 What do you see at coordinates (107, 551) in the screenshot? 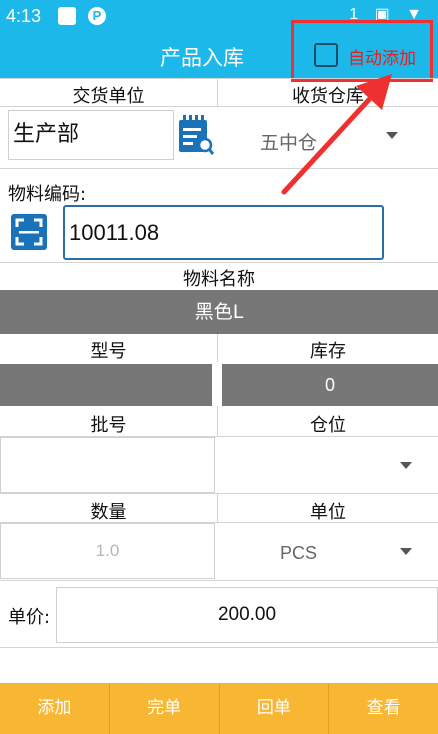
I see `quantity-input: 1.0` at bounding box center [107, 551].